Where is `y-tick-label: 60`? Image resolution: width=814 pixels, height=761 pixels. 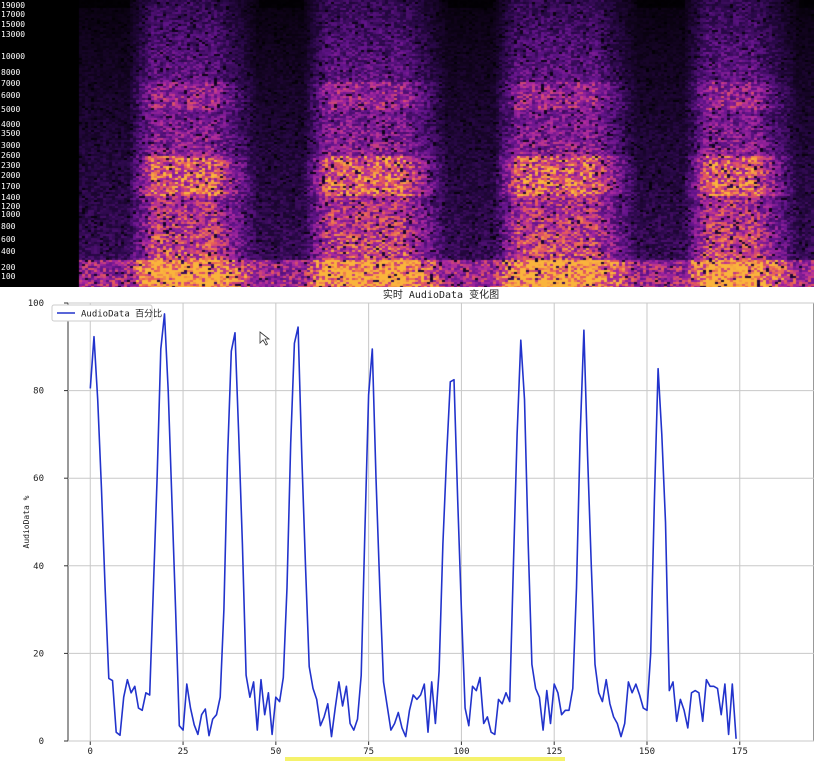
y-tick-label: 60 is located at coordinates (38, 479).